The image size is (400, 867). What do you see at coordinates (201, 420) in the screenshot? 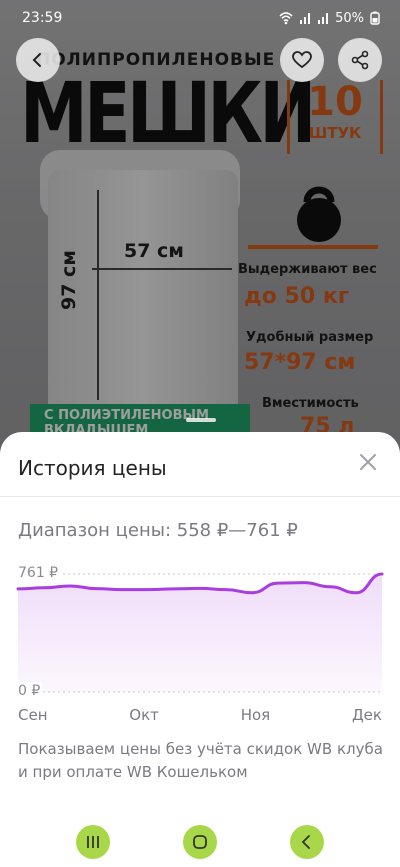
I see `sheet-drag-handle` at bounding box center [201, 420].